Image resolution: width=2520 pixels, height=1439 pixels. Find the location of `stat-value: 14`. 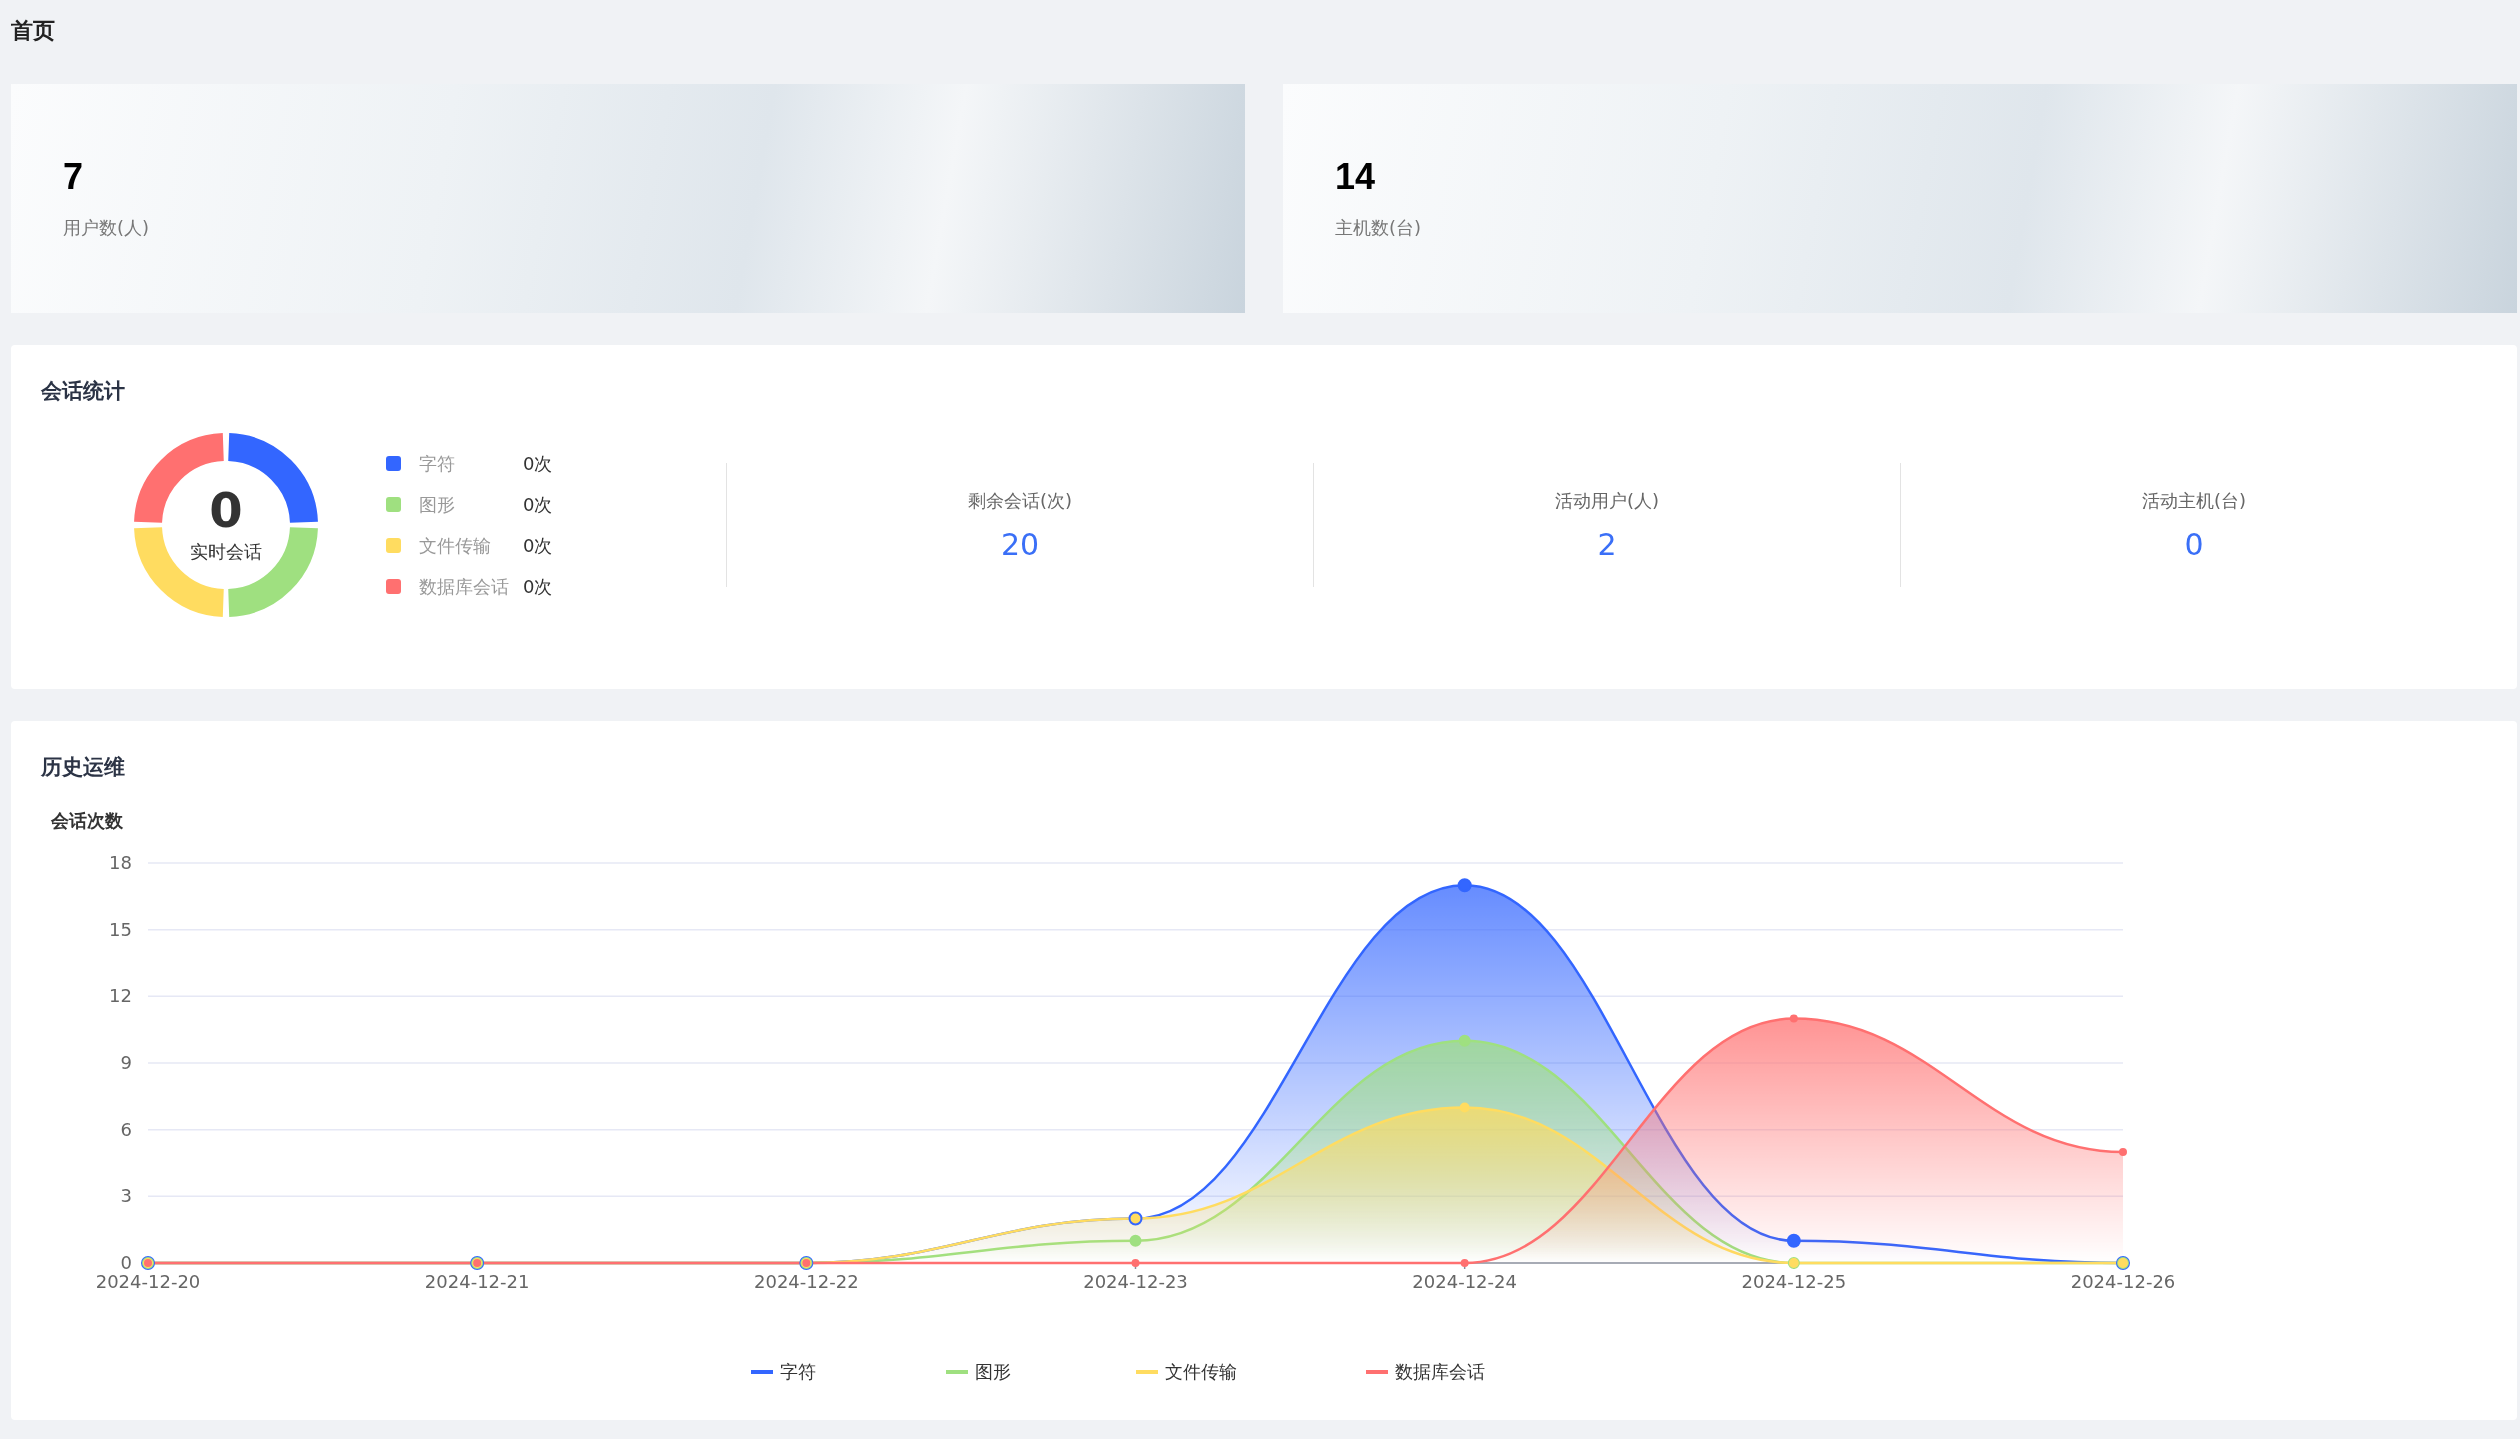

stat-value: 14 is located at coordinates (1356, 177).